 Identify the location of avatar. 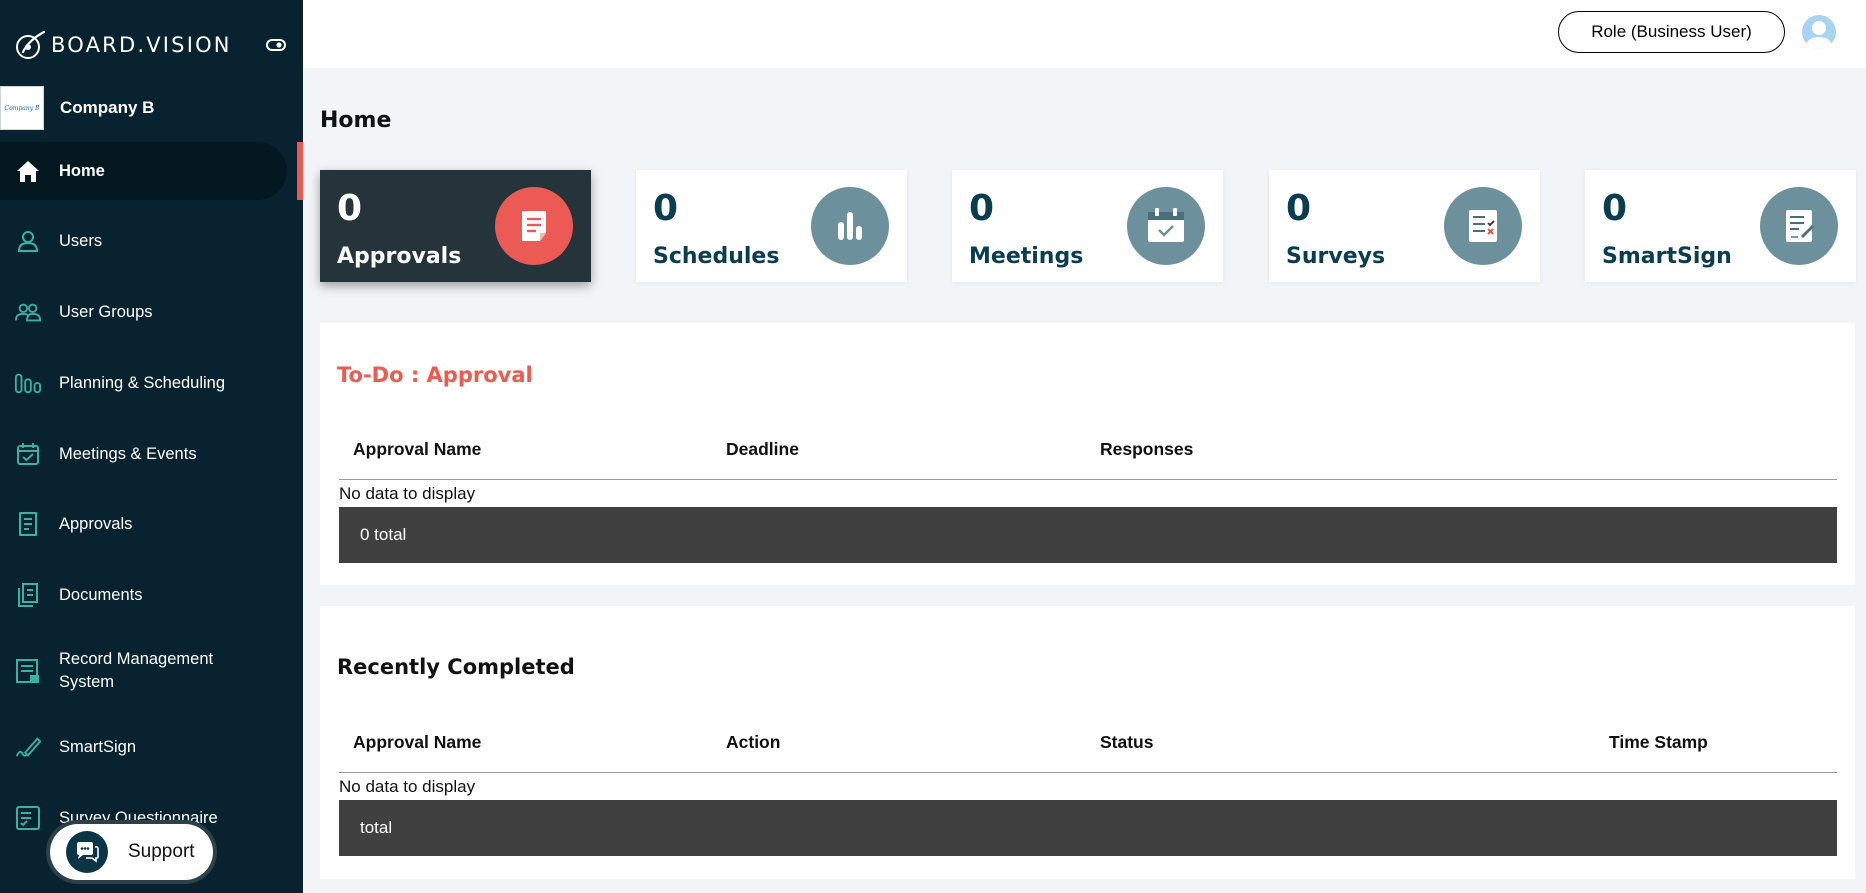
(1819, 32).